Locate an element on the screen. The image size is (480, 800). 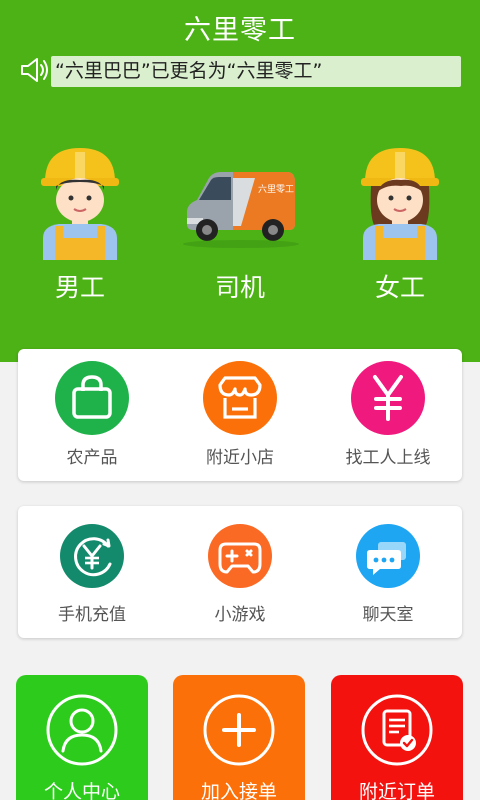
tile-nearby-orders: 附近订单 is located at coordinates (397, 737).